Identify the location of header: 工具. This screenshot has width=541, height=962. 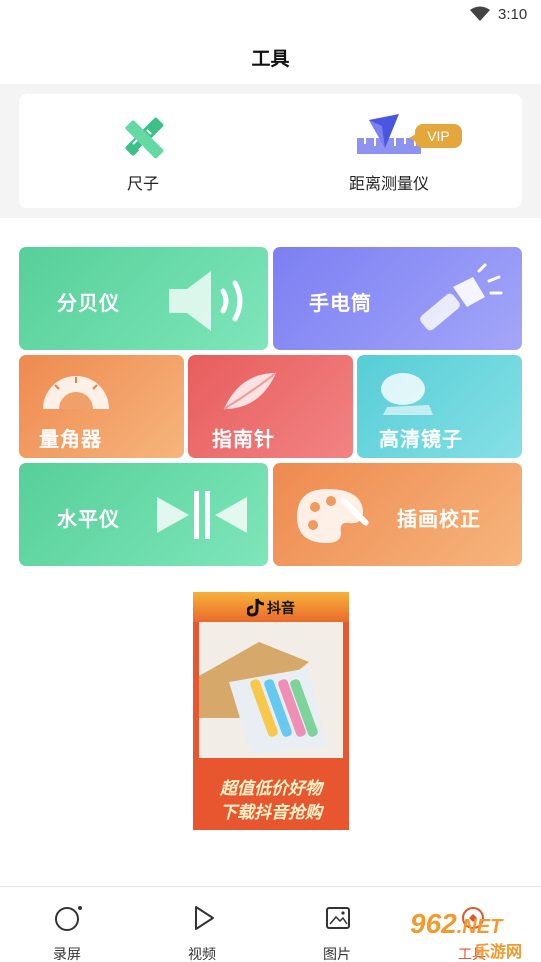
(270, 57).